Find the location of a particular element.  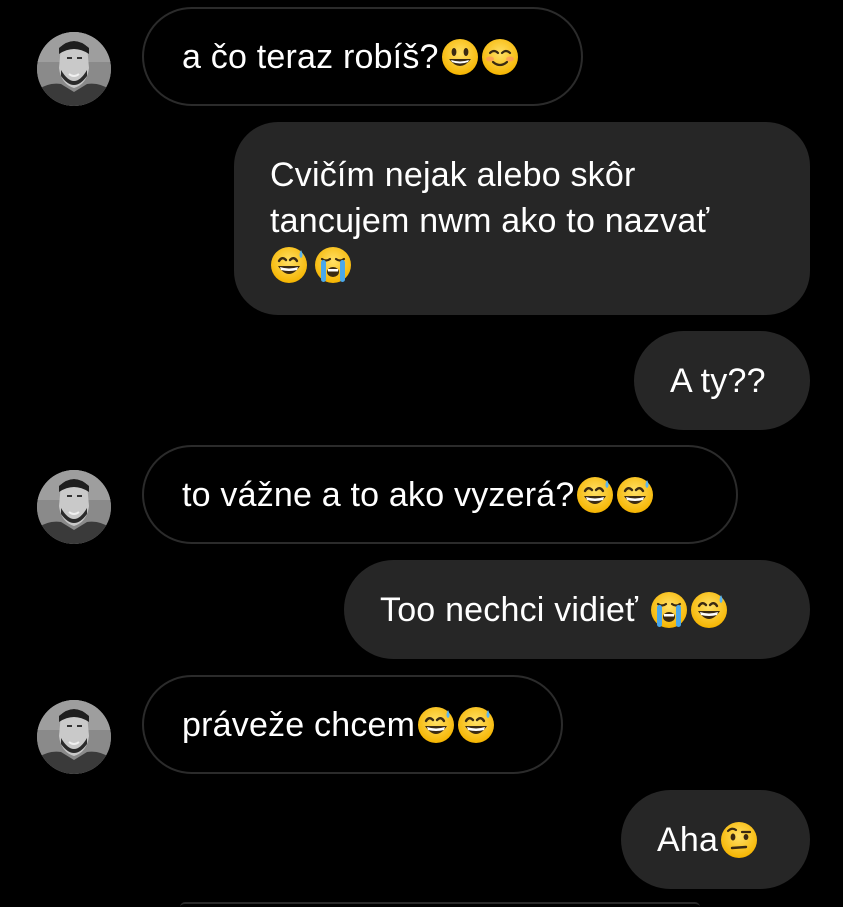

message-text: práveže chcem is located at coordinates (299, 724).